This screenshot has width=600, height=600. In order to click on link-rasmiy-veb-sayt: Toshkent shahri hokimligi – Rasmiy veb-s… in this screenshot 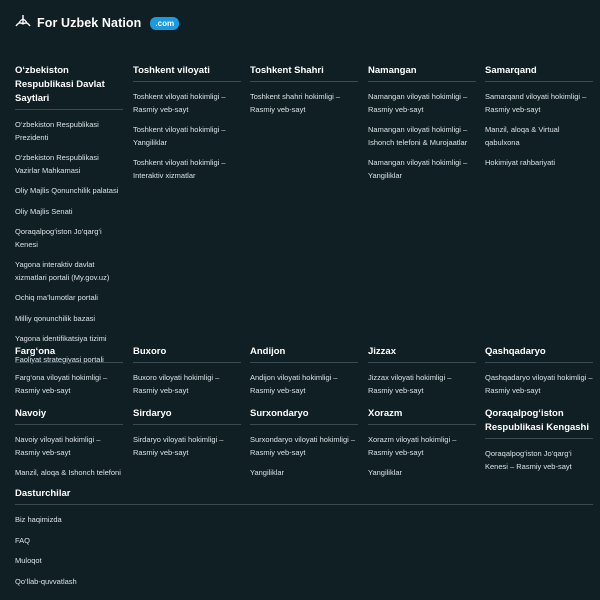, I will do `click(304, 103)`.